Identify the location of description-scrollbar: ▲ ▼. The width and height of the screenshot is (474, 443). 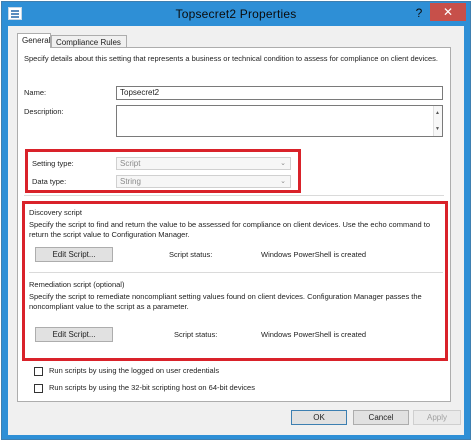
(437, 121).